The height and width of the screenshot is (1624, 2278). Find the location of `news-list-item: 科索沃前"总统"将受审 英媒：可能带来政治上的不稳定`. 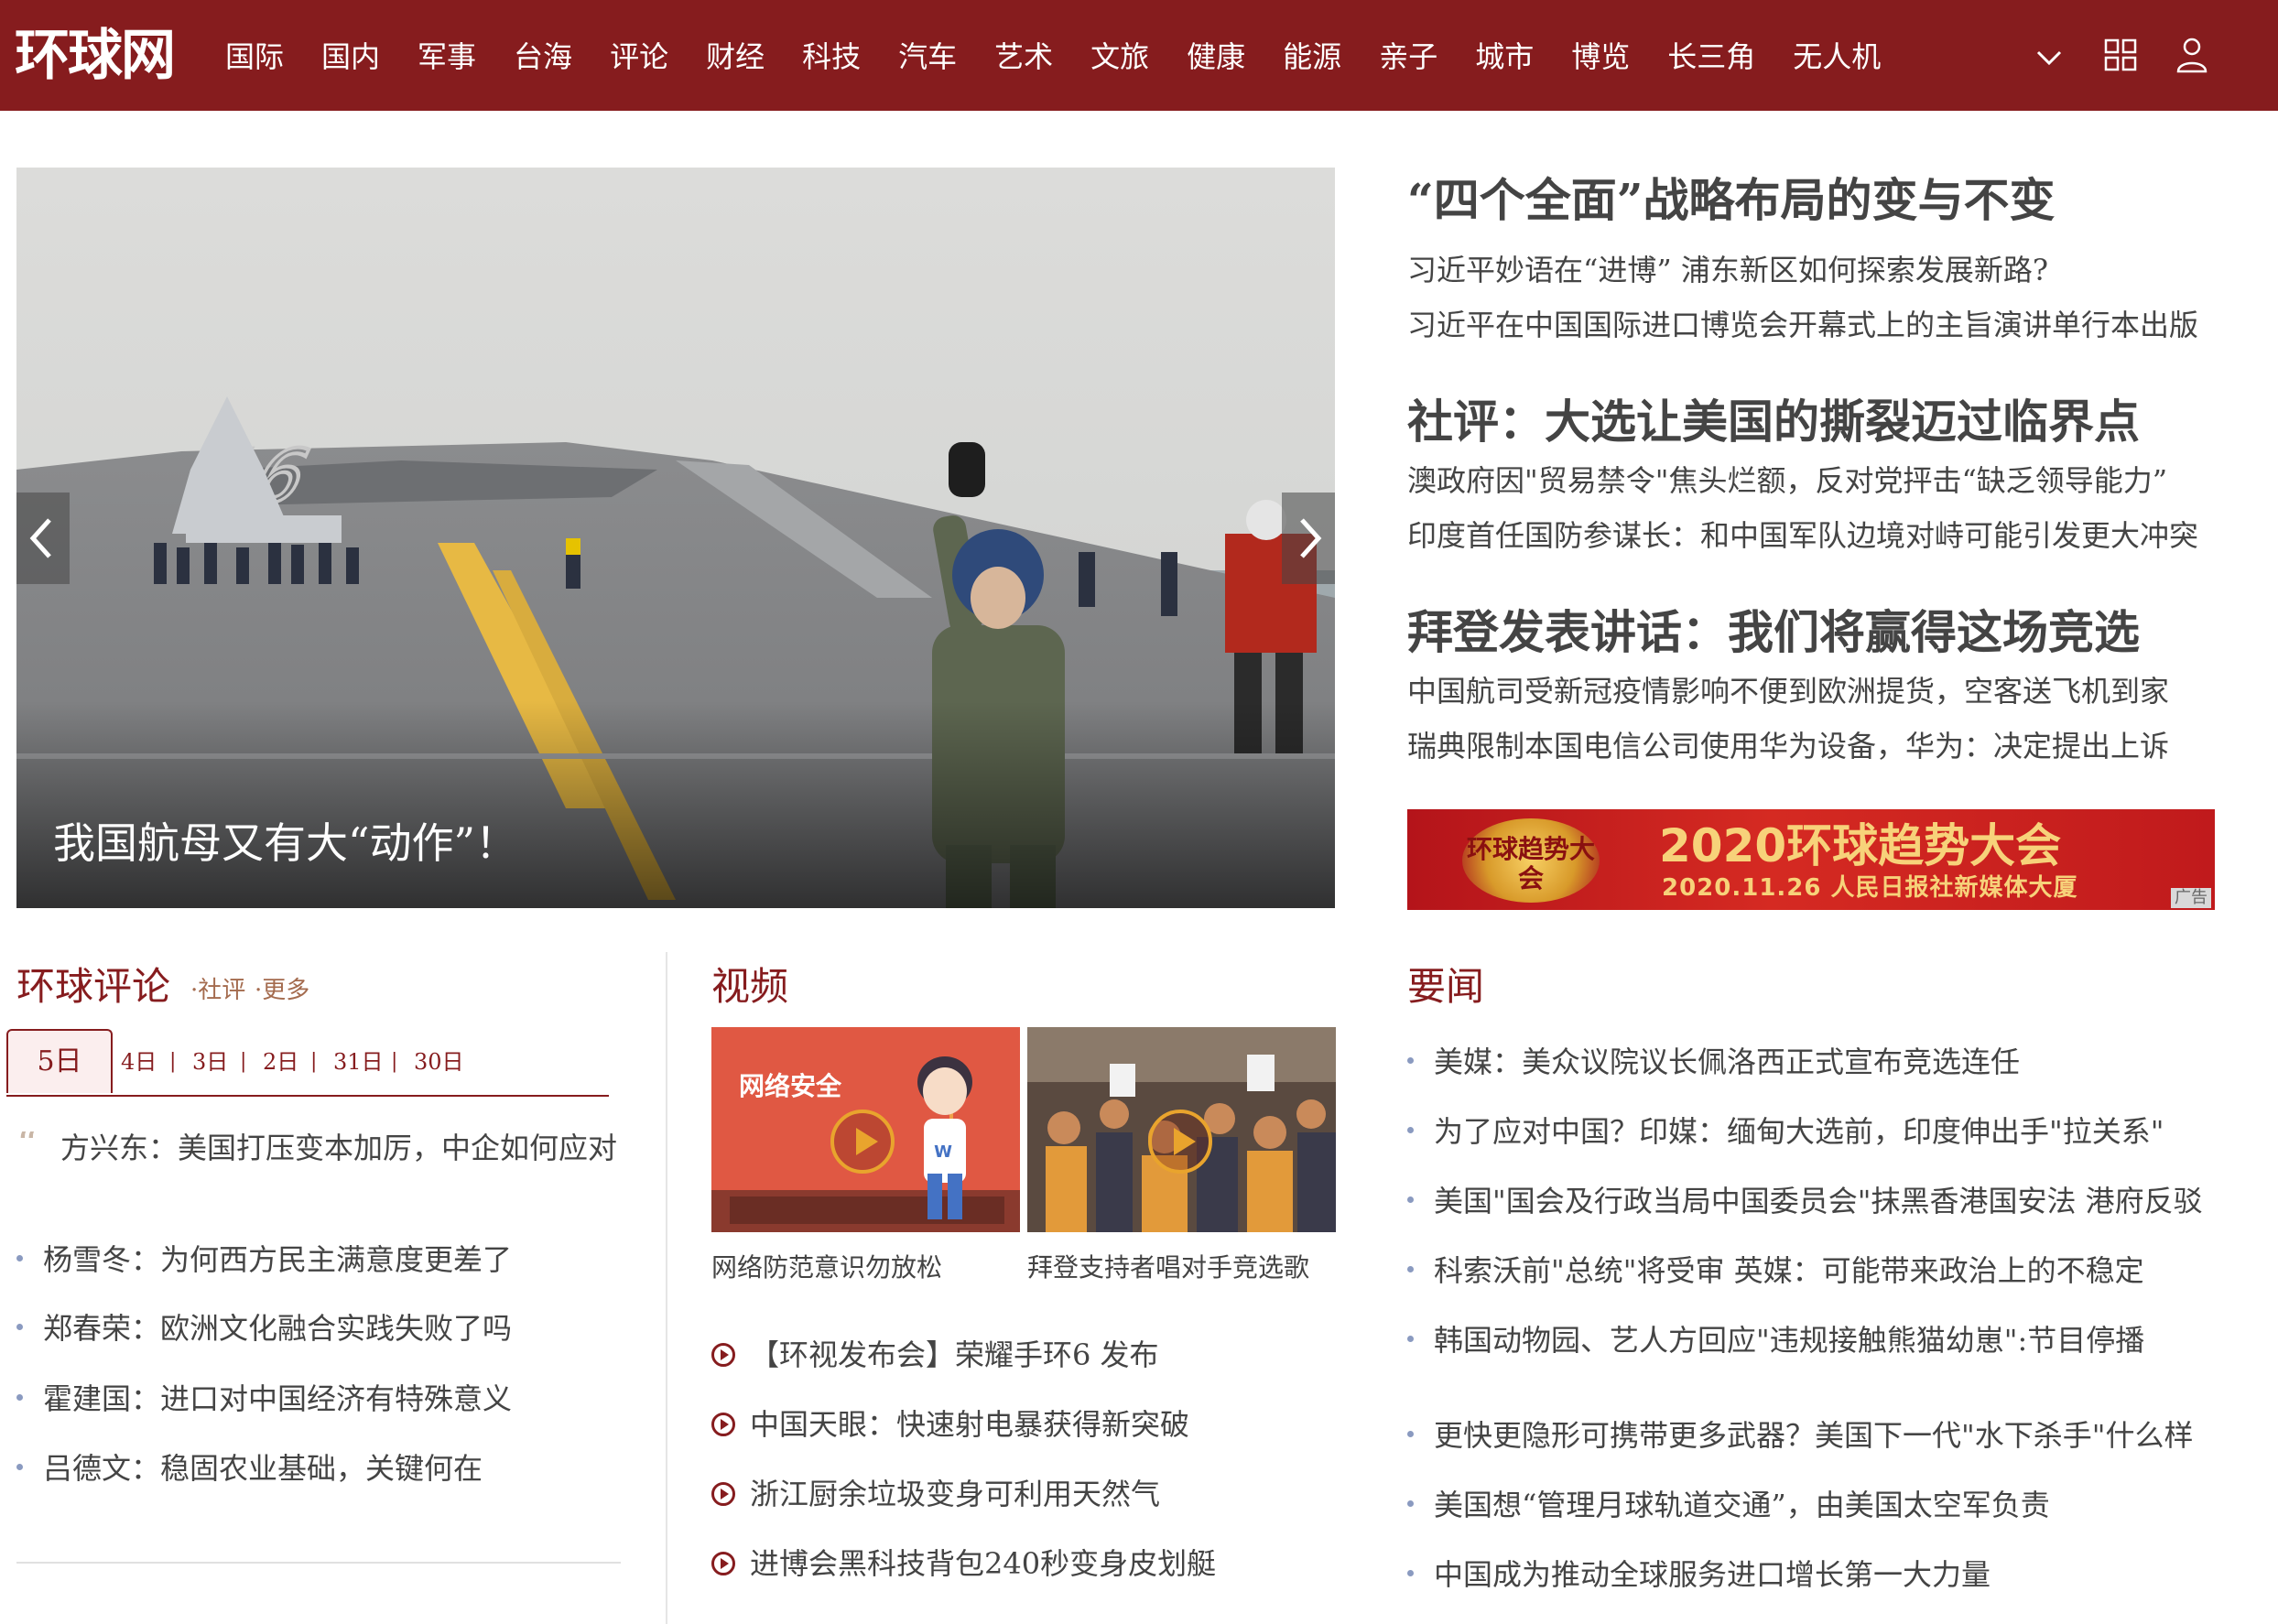

news-list-item: 科索沃前"总统"将受审 英媒：可能带来政治上的不稳定 is located at coordinates (1775, 1270).